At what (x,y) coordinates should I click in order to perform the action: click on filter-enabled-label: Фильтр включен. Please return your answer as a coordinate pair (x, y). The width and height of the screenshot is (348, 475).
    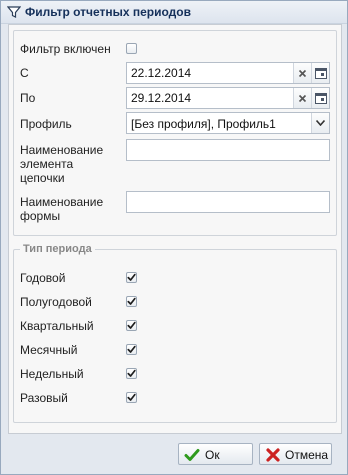
    Looking at the image, I should click on (65, 49).